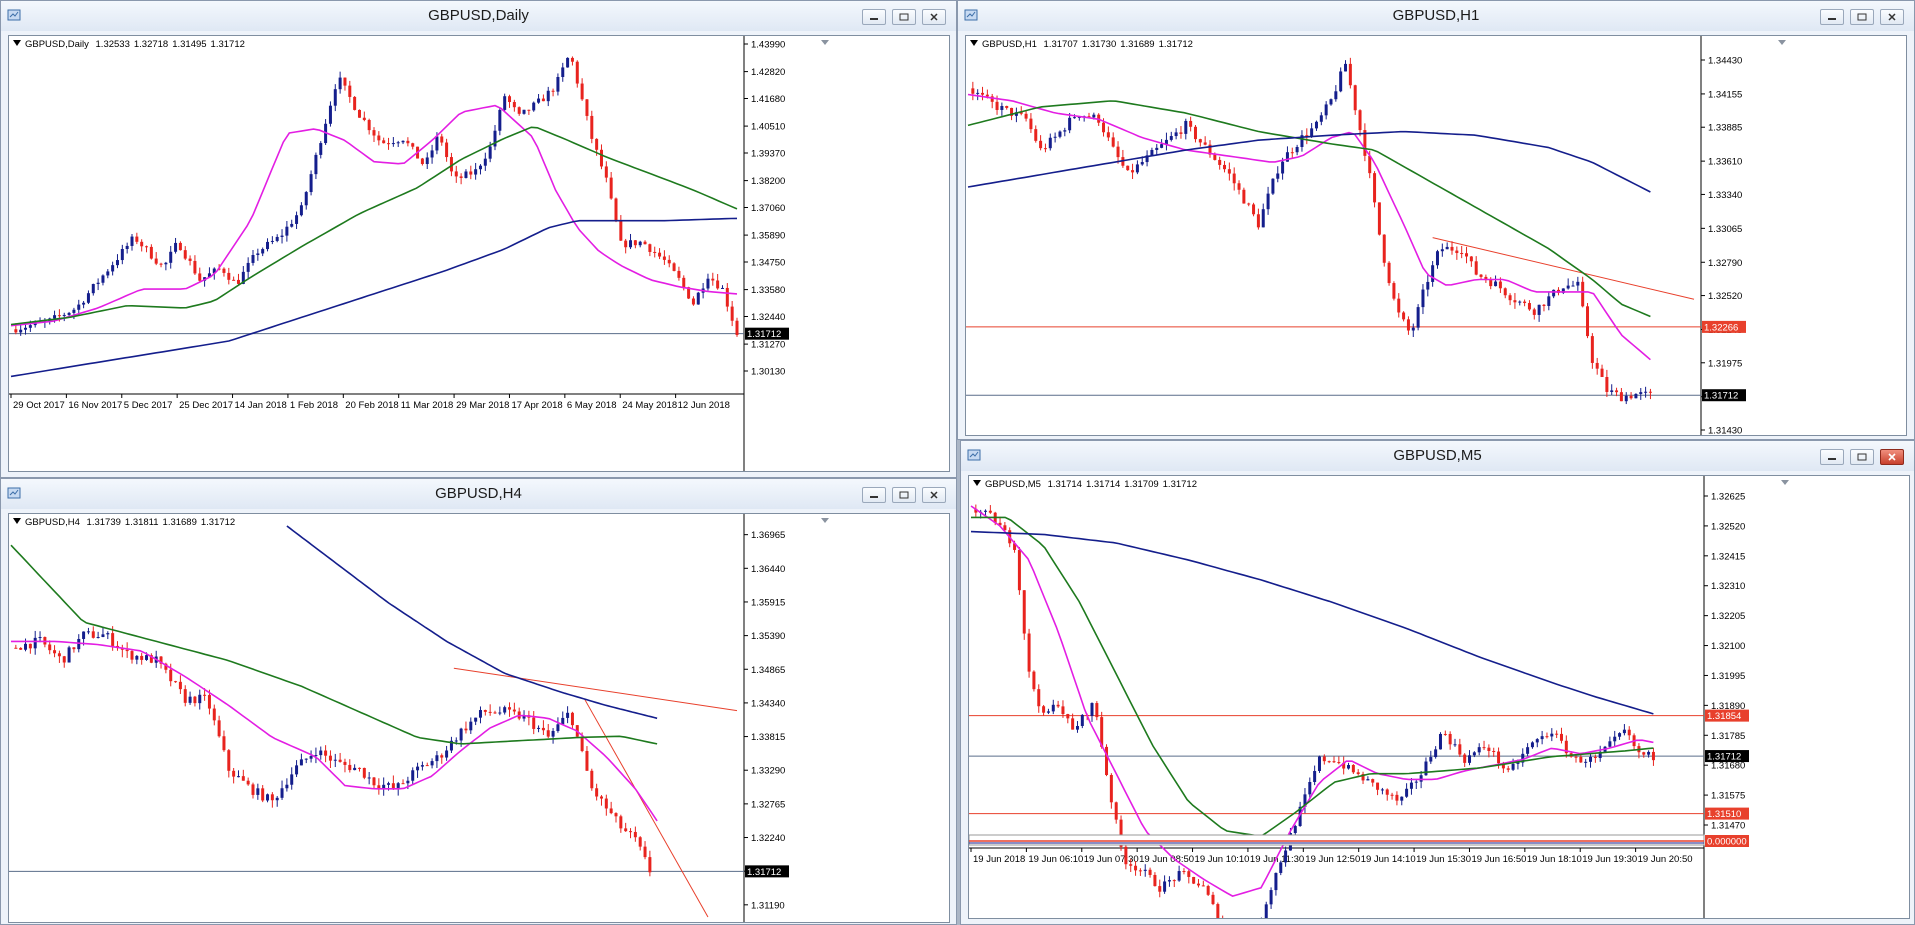 This screenshot has height=925, width=1915. I want to click on trendline, so click(595, 689).